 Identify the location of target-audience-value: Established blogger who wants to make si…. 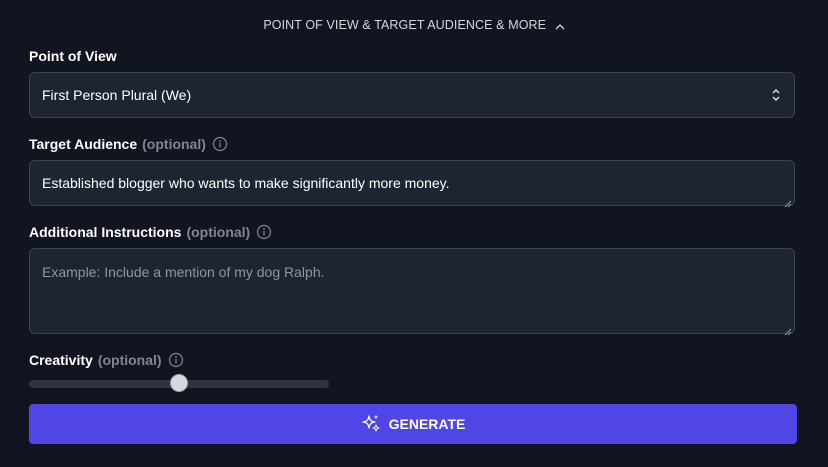
(246, 183).